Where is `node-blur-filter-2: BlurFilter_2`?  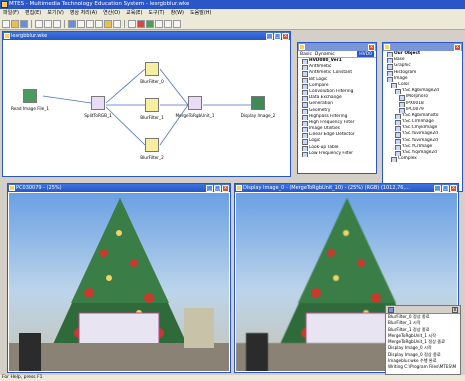 node-blur-filter-2: BlurFilter_2 is located at coordinates (152, 149).